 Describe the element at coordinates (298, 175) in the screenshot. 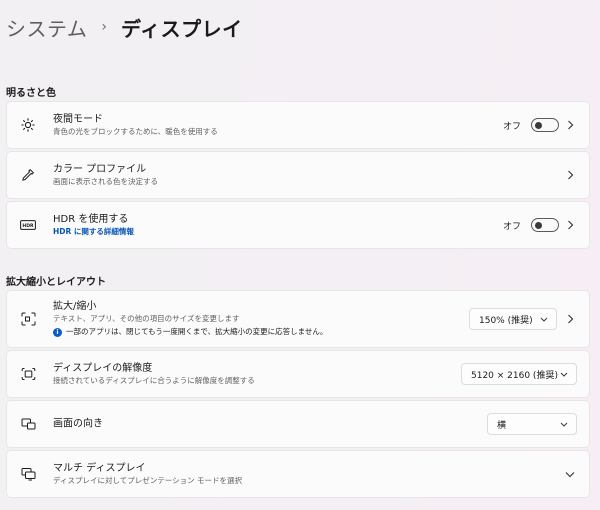

I see `color-profile-card: カラー プロファイル 画面に表示される色を決定する` at that location.